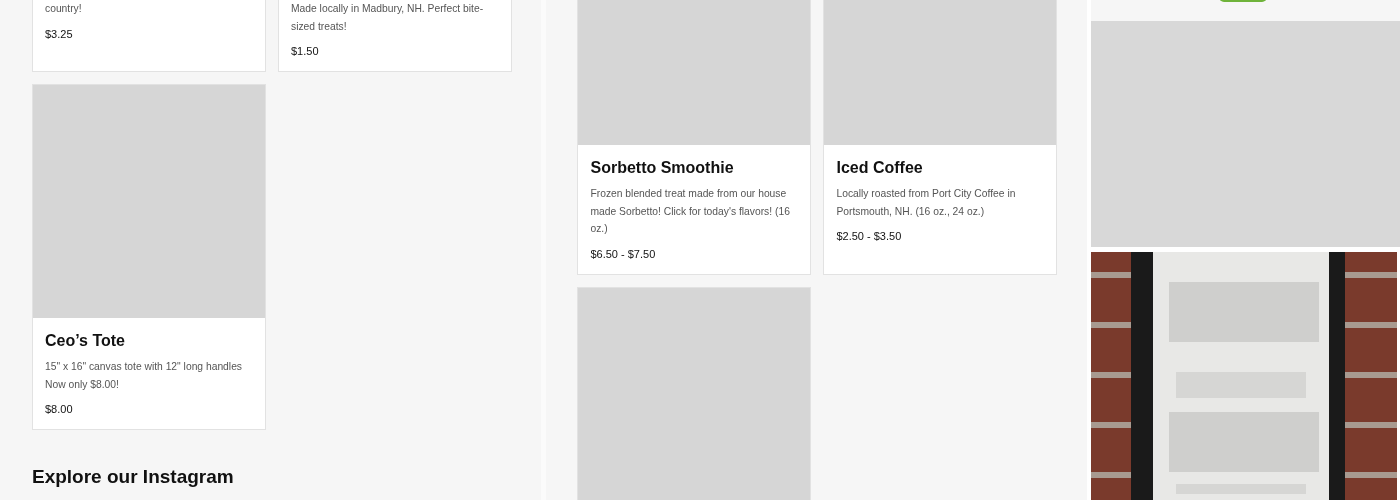 This screenshot has height=500, width=1400. What do you see at coordinates (64, 9) in the screenshot?
I see `product-description: country!` at bounding box center [64, 9].